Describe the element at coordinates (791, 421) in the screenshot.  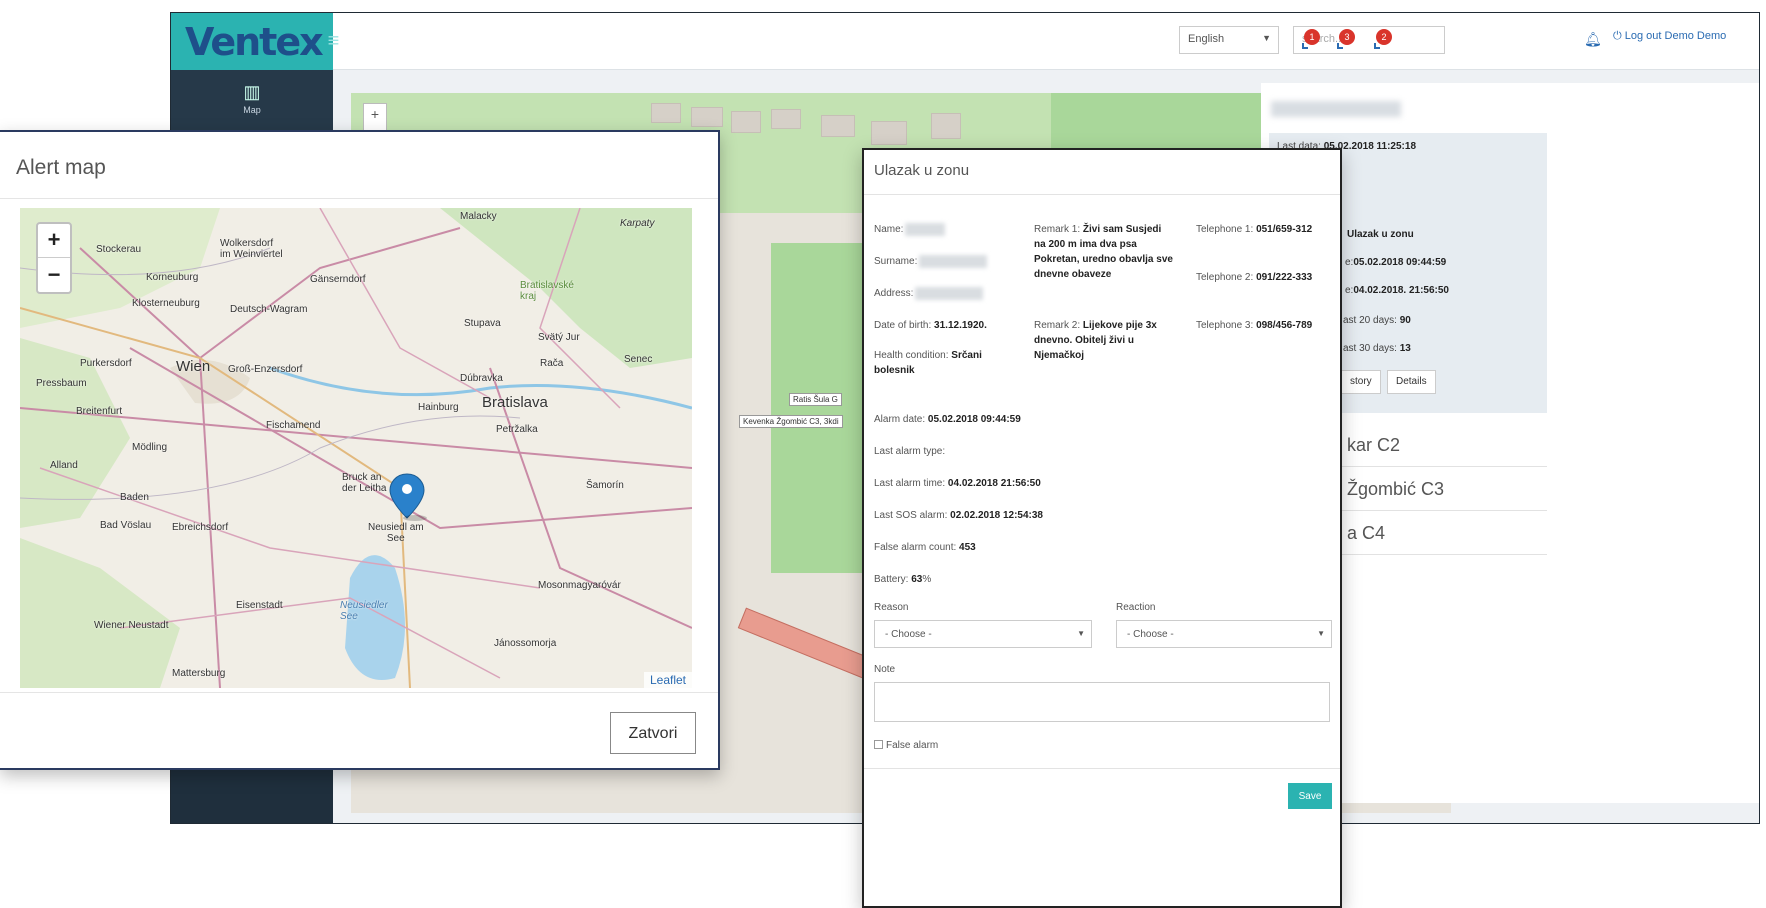
I see `map-marker-label: Kevenka Žgombić C3, 3kdi` at that location.